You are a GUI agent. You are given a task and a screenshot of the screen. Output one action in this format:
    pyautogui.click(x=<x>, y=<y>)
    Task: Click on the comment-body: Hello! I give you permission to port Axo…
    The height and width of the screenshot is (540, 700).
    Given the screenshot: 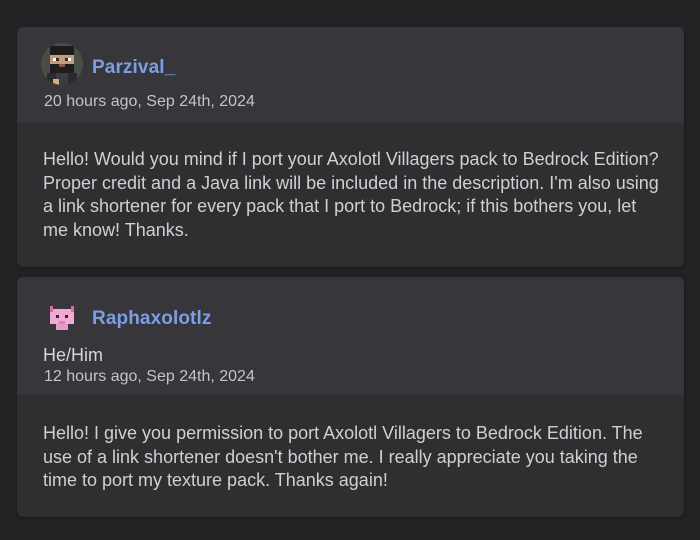 What is the action you would take?
    pyautogui.click(x=353, y=457)
    